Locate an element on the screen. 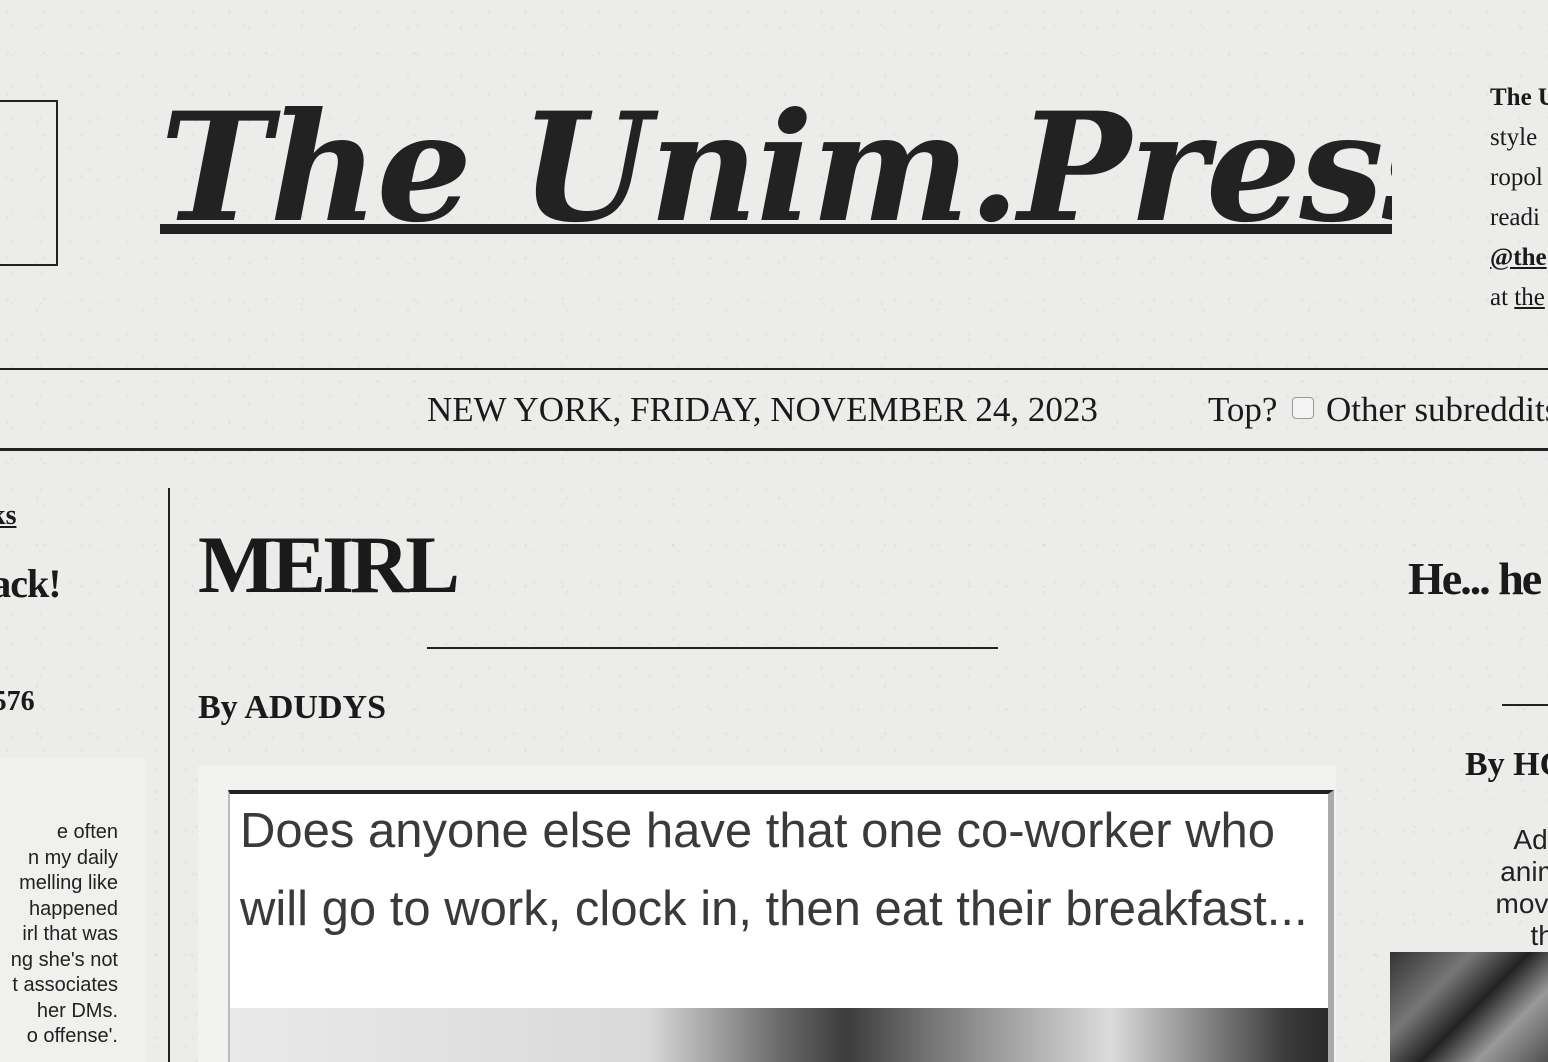 This screenshot has height=1062, width=1548. info-line: The U is located at coordinates (1519, 97).